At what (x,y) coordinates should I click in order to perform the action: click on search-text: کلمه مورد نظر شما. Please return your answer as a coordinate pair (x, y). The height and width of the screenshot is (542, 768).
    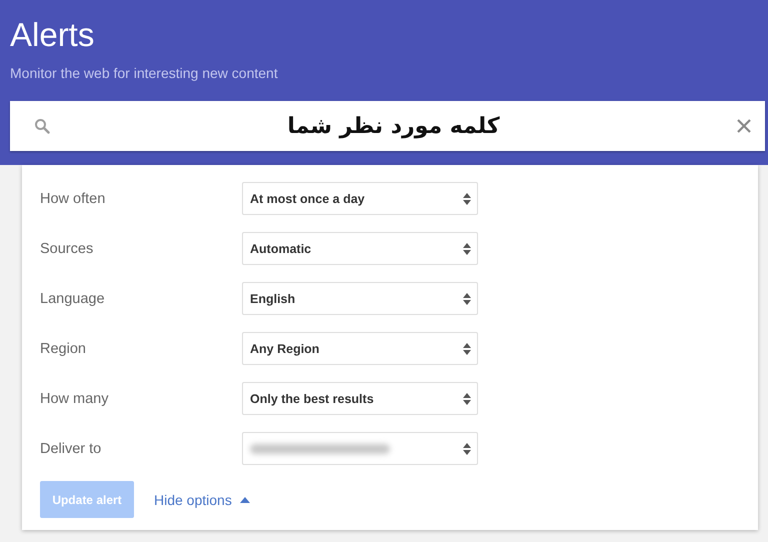
    Looking at the image, I should click on (393, 126).